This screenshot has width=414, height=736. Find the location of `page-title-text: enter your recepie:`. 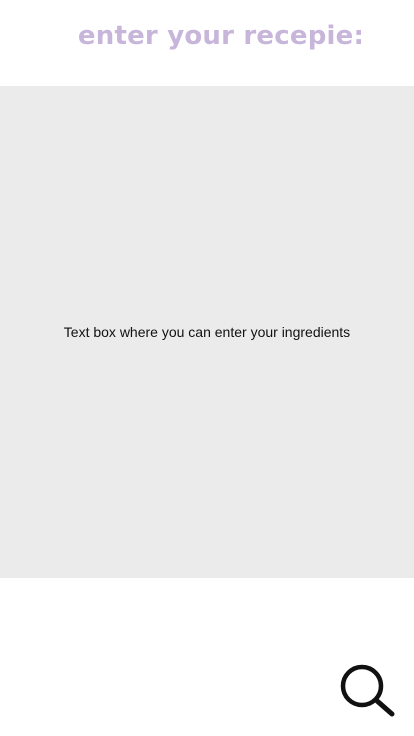

page-title-text: enter your recepie: is located at coordinates (221, 36).